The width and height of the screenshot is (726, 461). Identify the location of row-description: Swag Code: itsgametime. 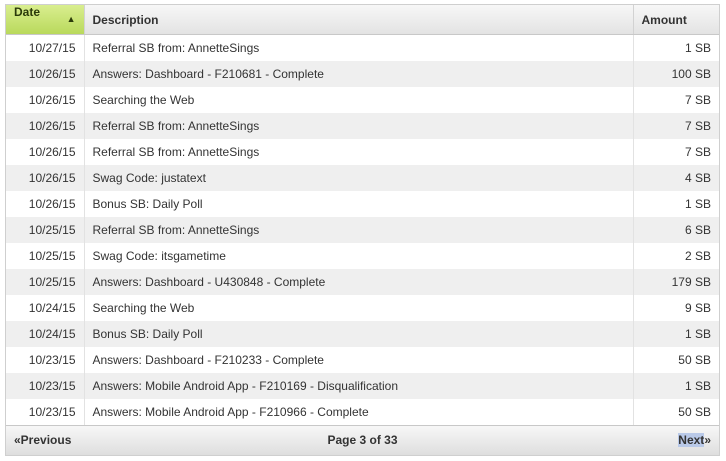
(359, 255).